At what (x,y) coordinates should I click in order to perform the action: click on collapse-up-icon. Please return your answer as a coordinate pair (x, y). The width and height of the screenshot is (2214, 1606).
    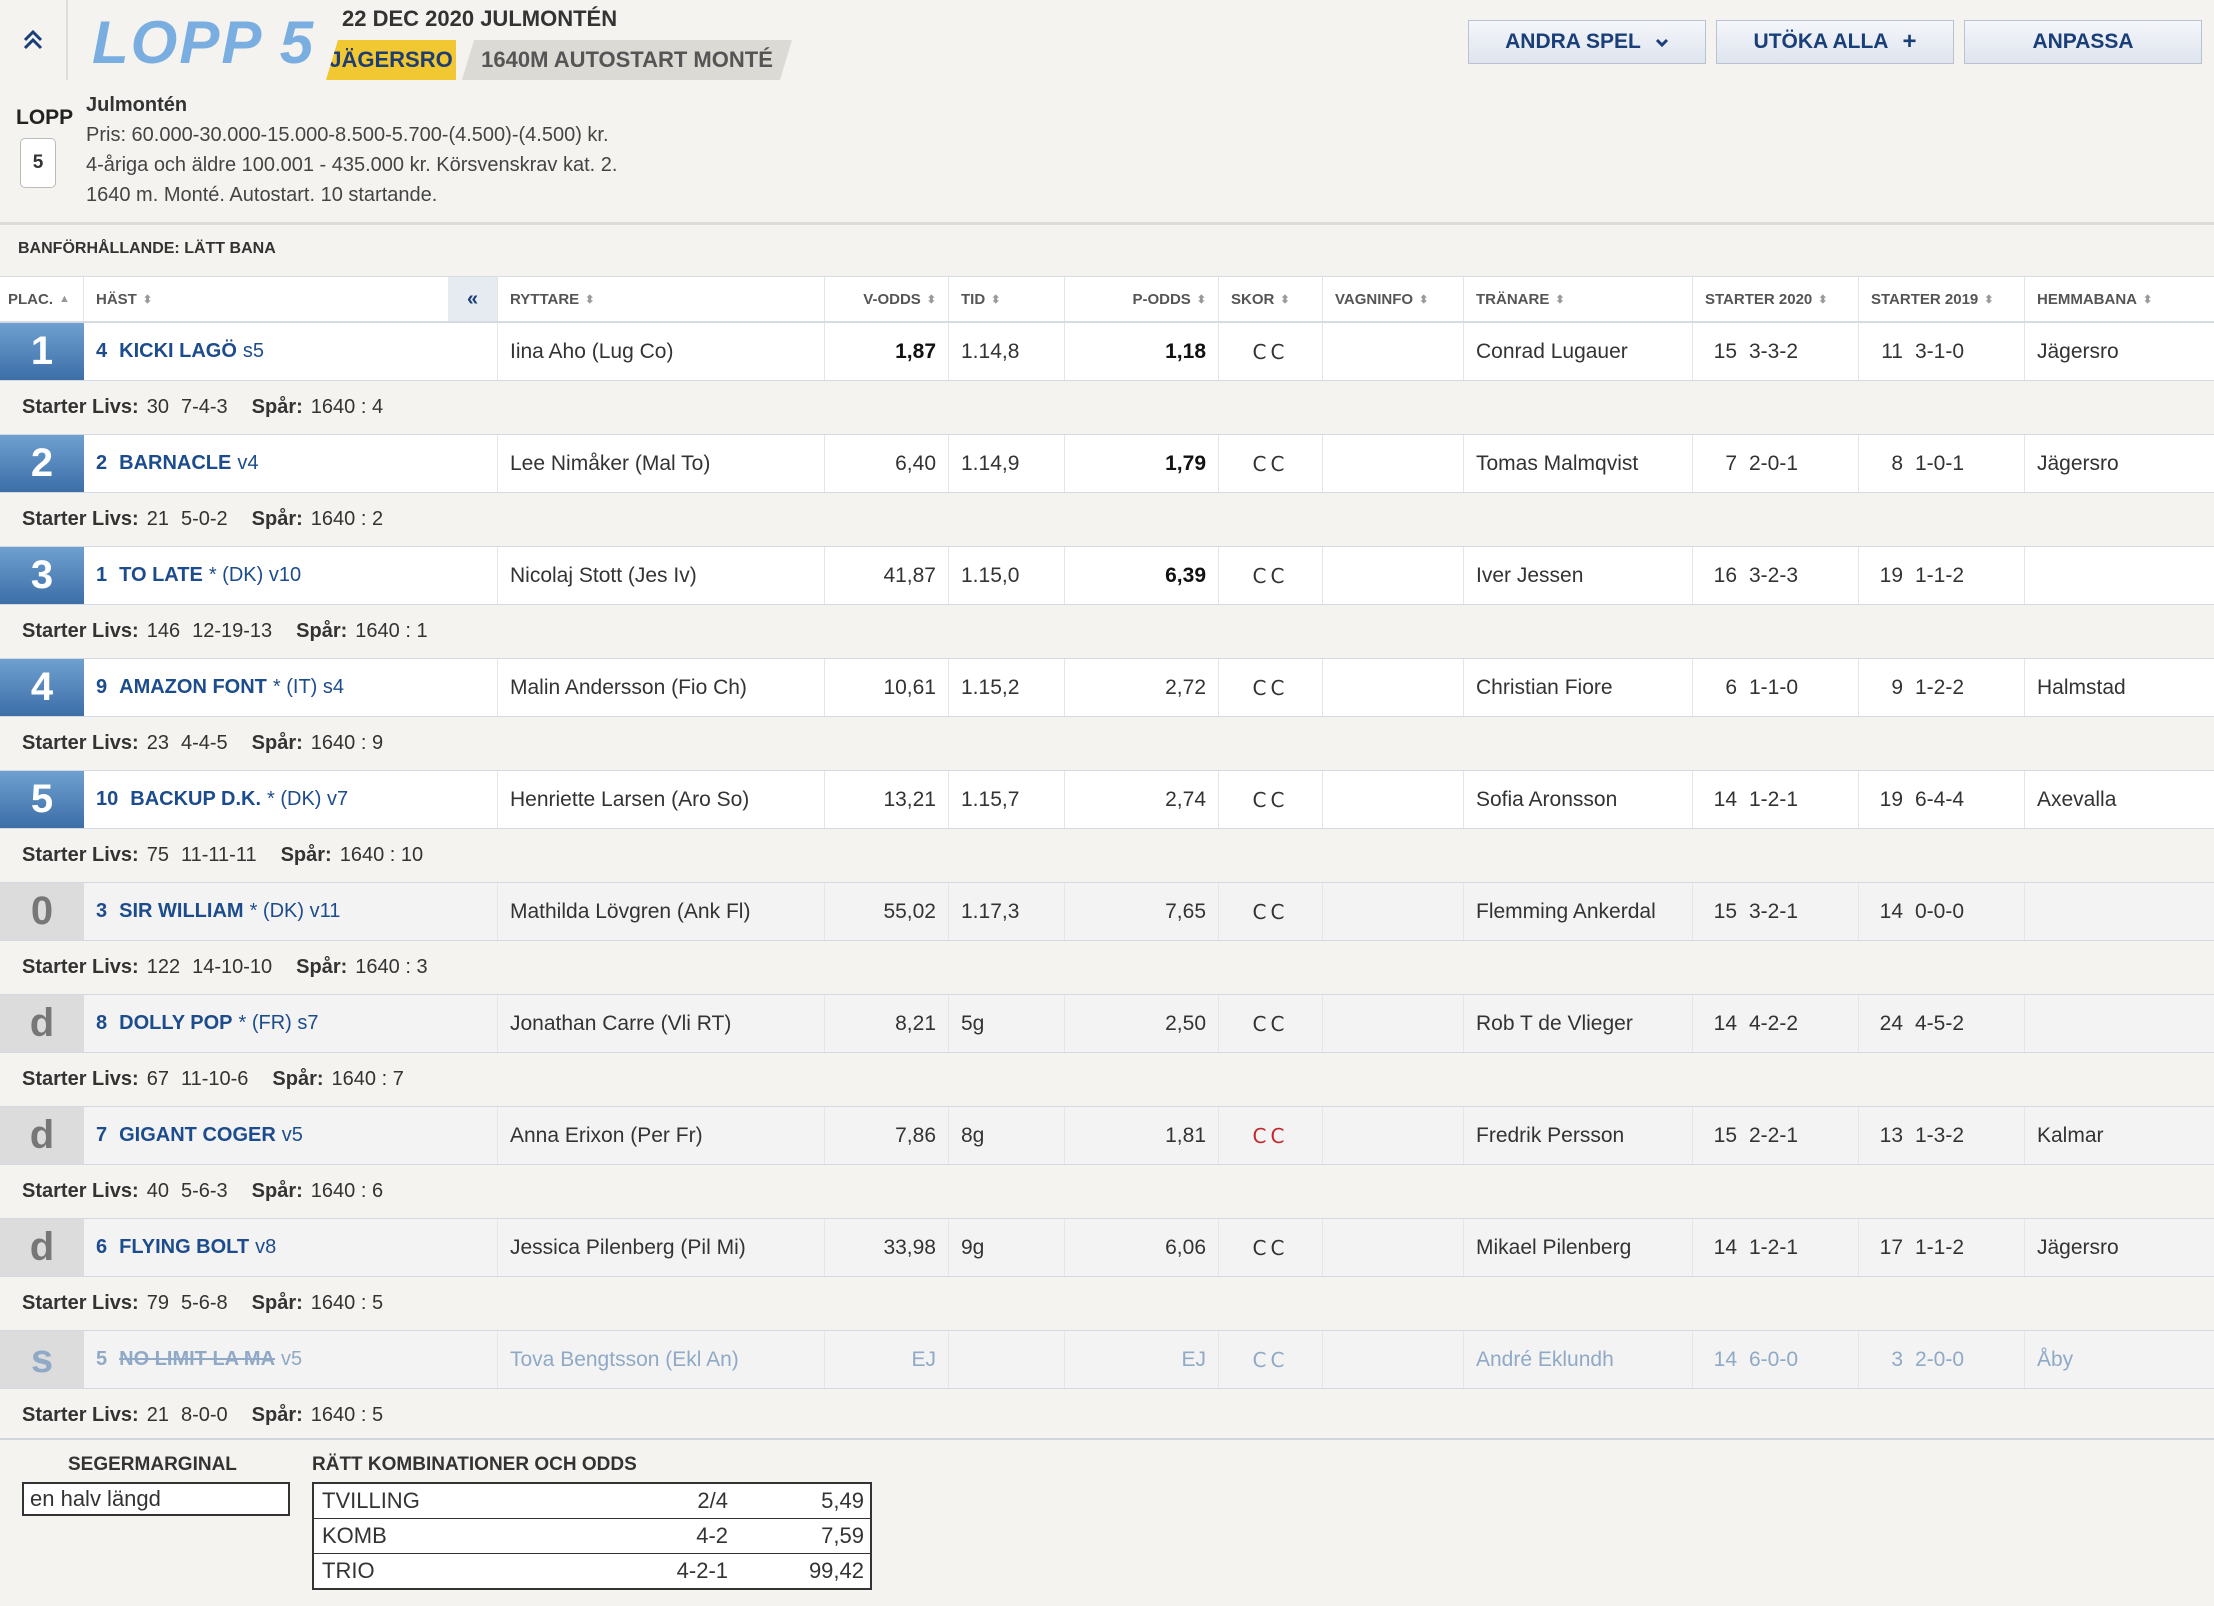
    Looking at the image, I should click on (34, 40).